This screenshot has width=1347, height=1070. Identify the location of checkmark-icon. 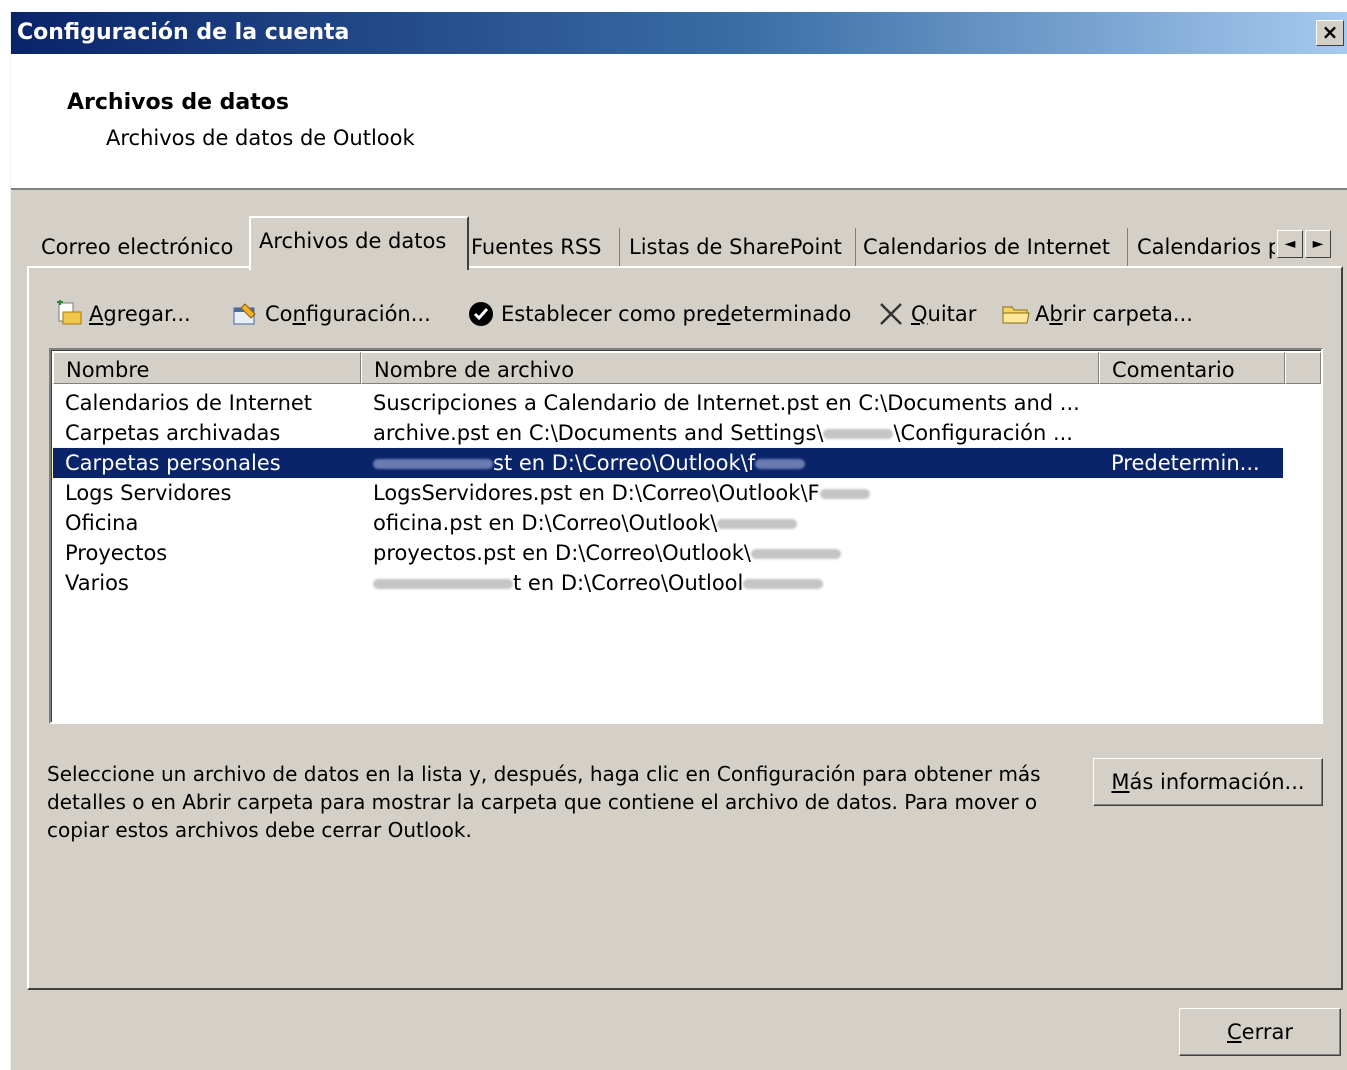
(481, 314).